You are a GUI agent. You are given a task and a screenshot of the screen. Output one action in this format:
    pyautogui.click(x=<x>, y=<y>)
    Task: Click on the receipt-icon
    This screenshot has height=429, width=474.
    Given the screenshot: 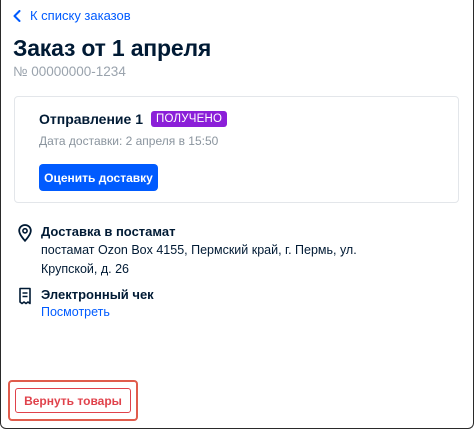 What is the action you would take?
    pyautogui.click(x=25, y=303)
    